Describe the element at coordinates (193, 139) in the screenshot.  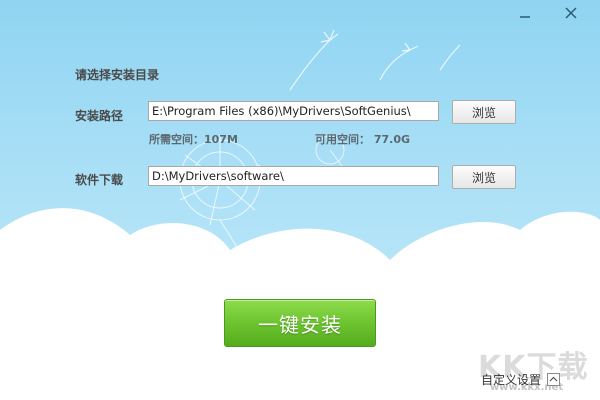
I see `required-space: 所需空间：107M` at that location.